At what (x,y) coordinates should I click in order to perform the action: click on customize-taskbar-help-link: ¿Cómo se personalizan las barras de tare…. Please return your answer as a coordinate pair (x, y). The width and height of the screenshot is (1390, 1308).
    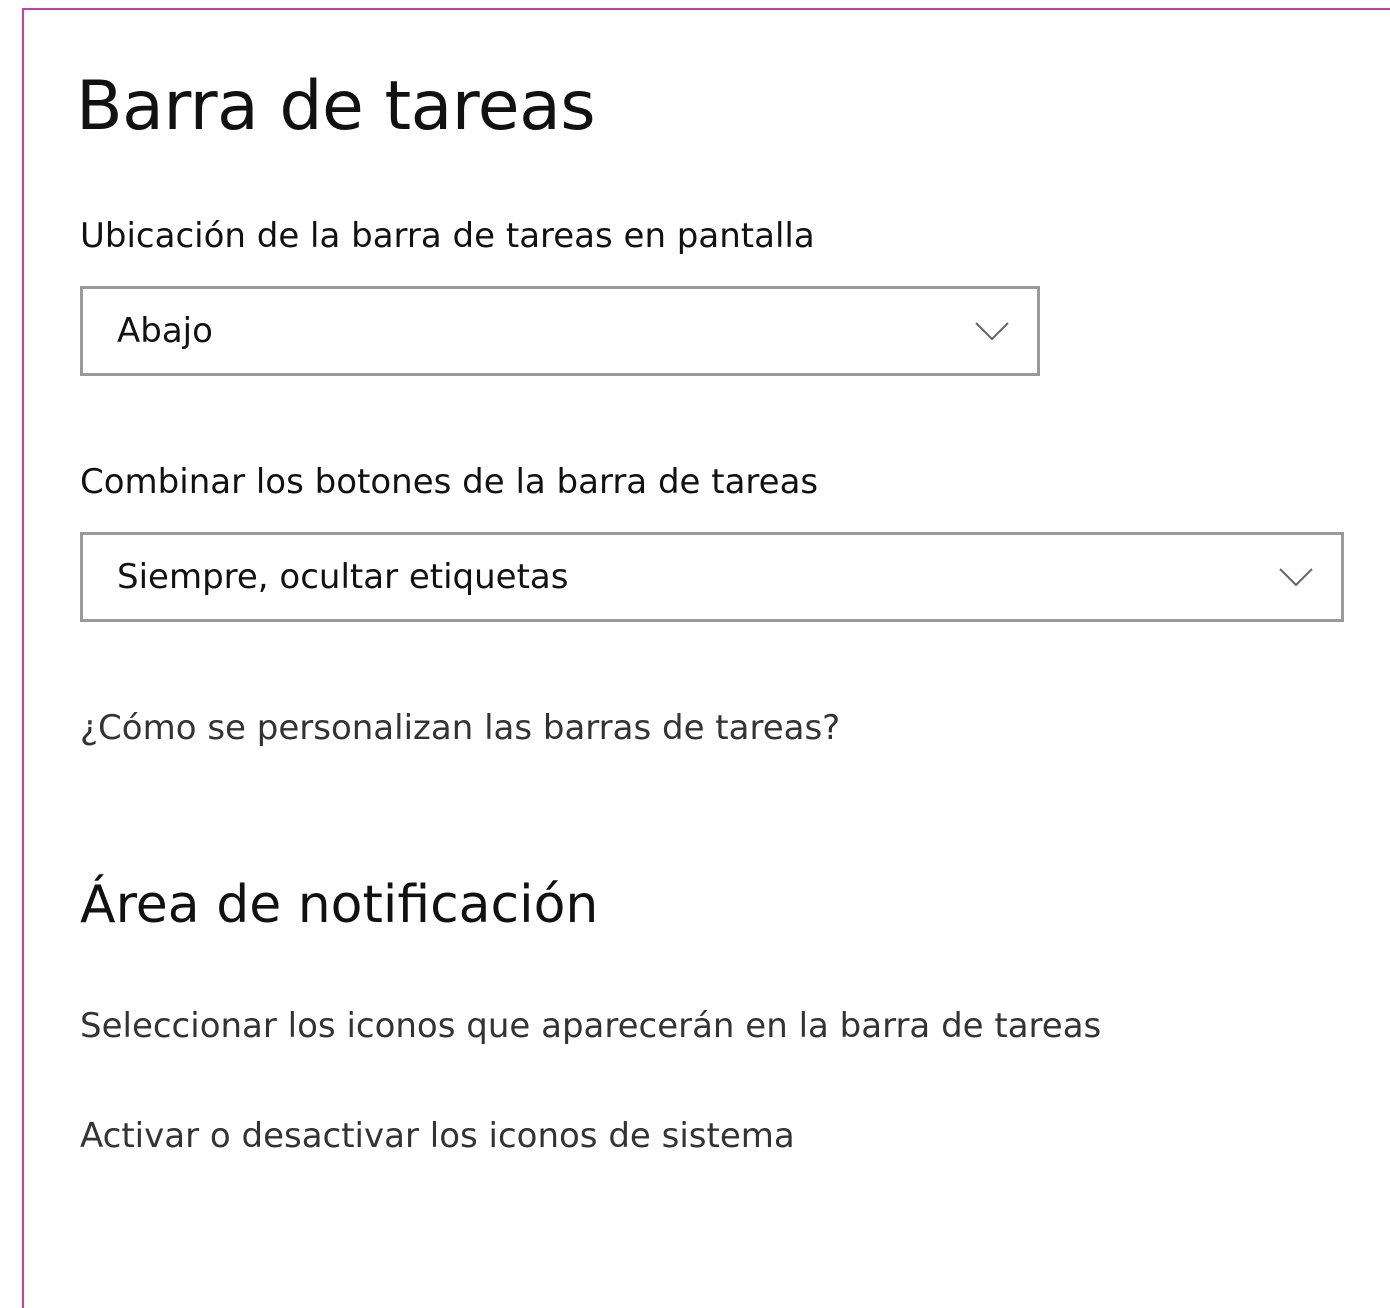
    Looking at the image, I should click on (460, 728).